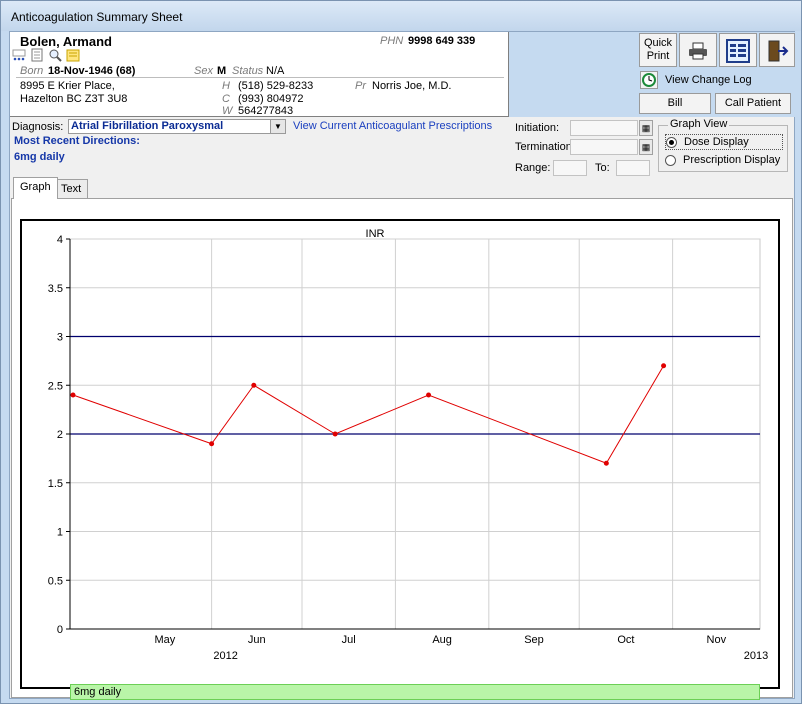 The height and width of the screenshot is (704, 802). I want to click on exit-button, so click(777, 50).